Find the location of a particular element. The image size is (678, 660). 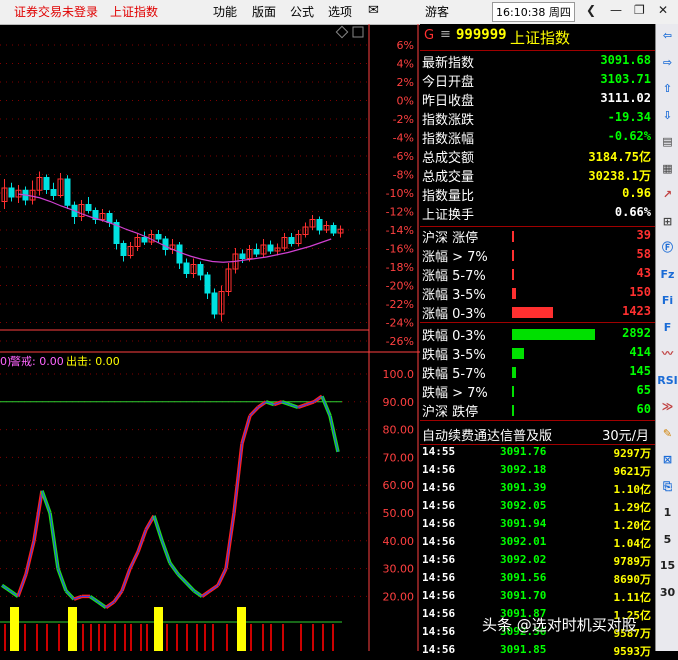

tick-volume: 8690万 is located at coordinates (632, 579).